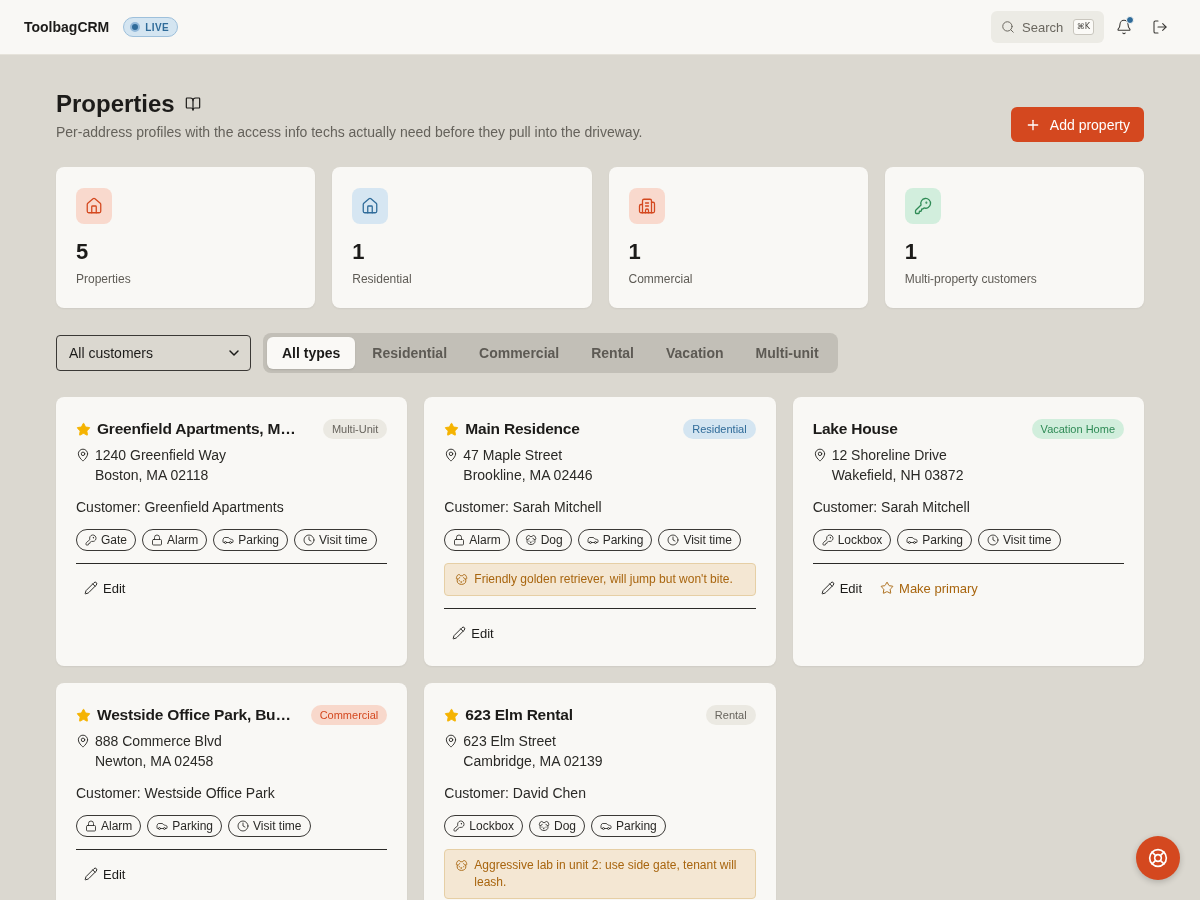 The height and width of the screenshot is (900, 1200). Describe the element at coordinates (1047, 27) in the screenshot. I see `search-button: Search ⌘K` at that location.